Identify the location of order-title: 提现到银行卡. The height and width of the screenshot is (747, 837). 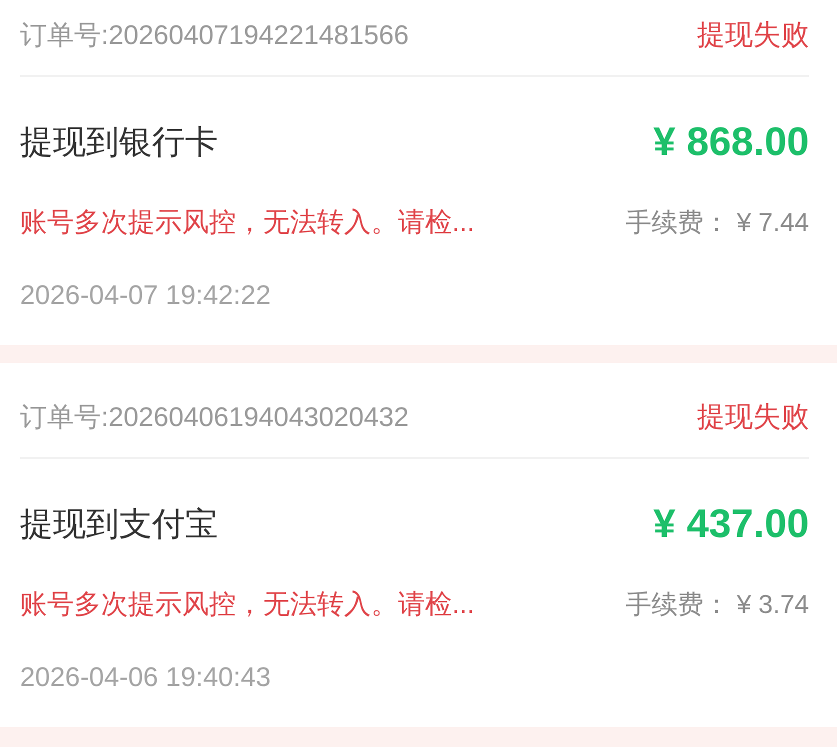
(119, 142).